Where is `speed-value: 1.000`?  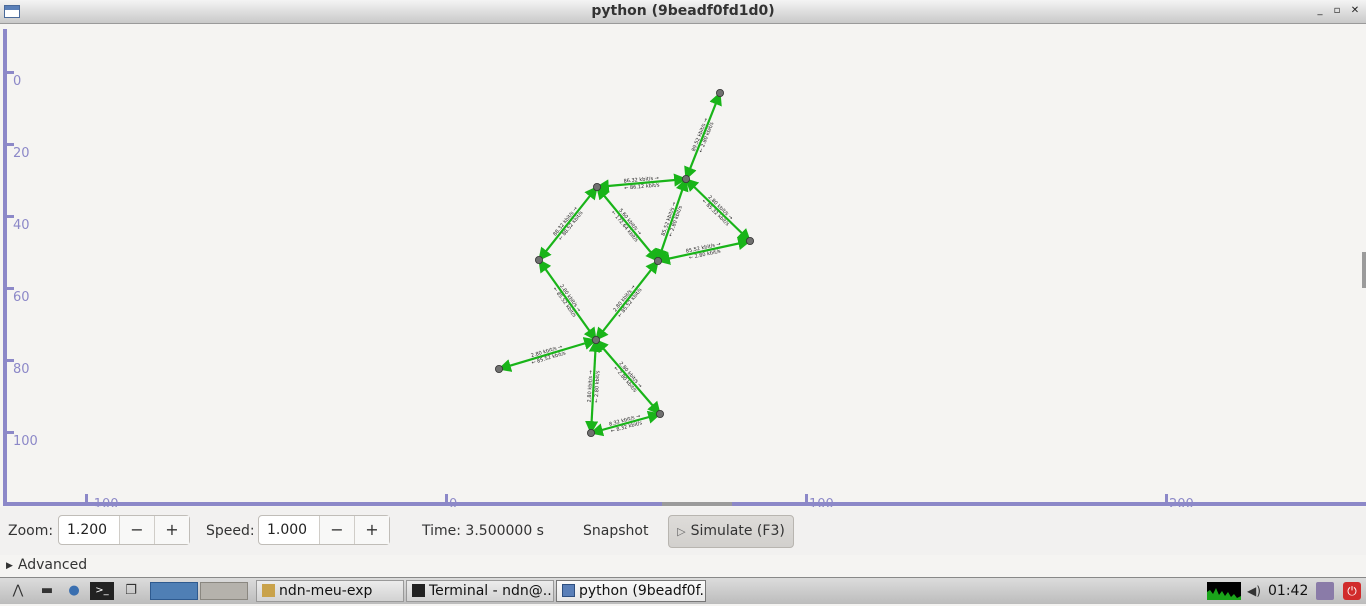
speed-value: 1.000 is located at coordinates (289, 530).